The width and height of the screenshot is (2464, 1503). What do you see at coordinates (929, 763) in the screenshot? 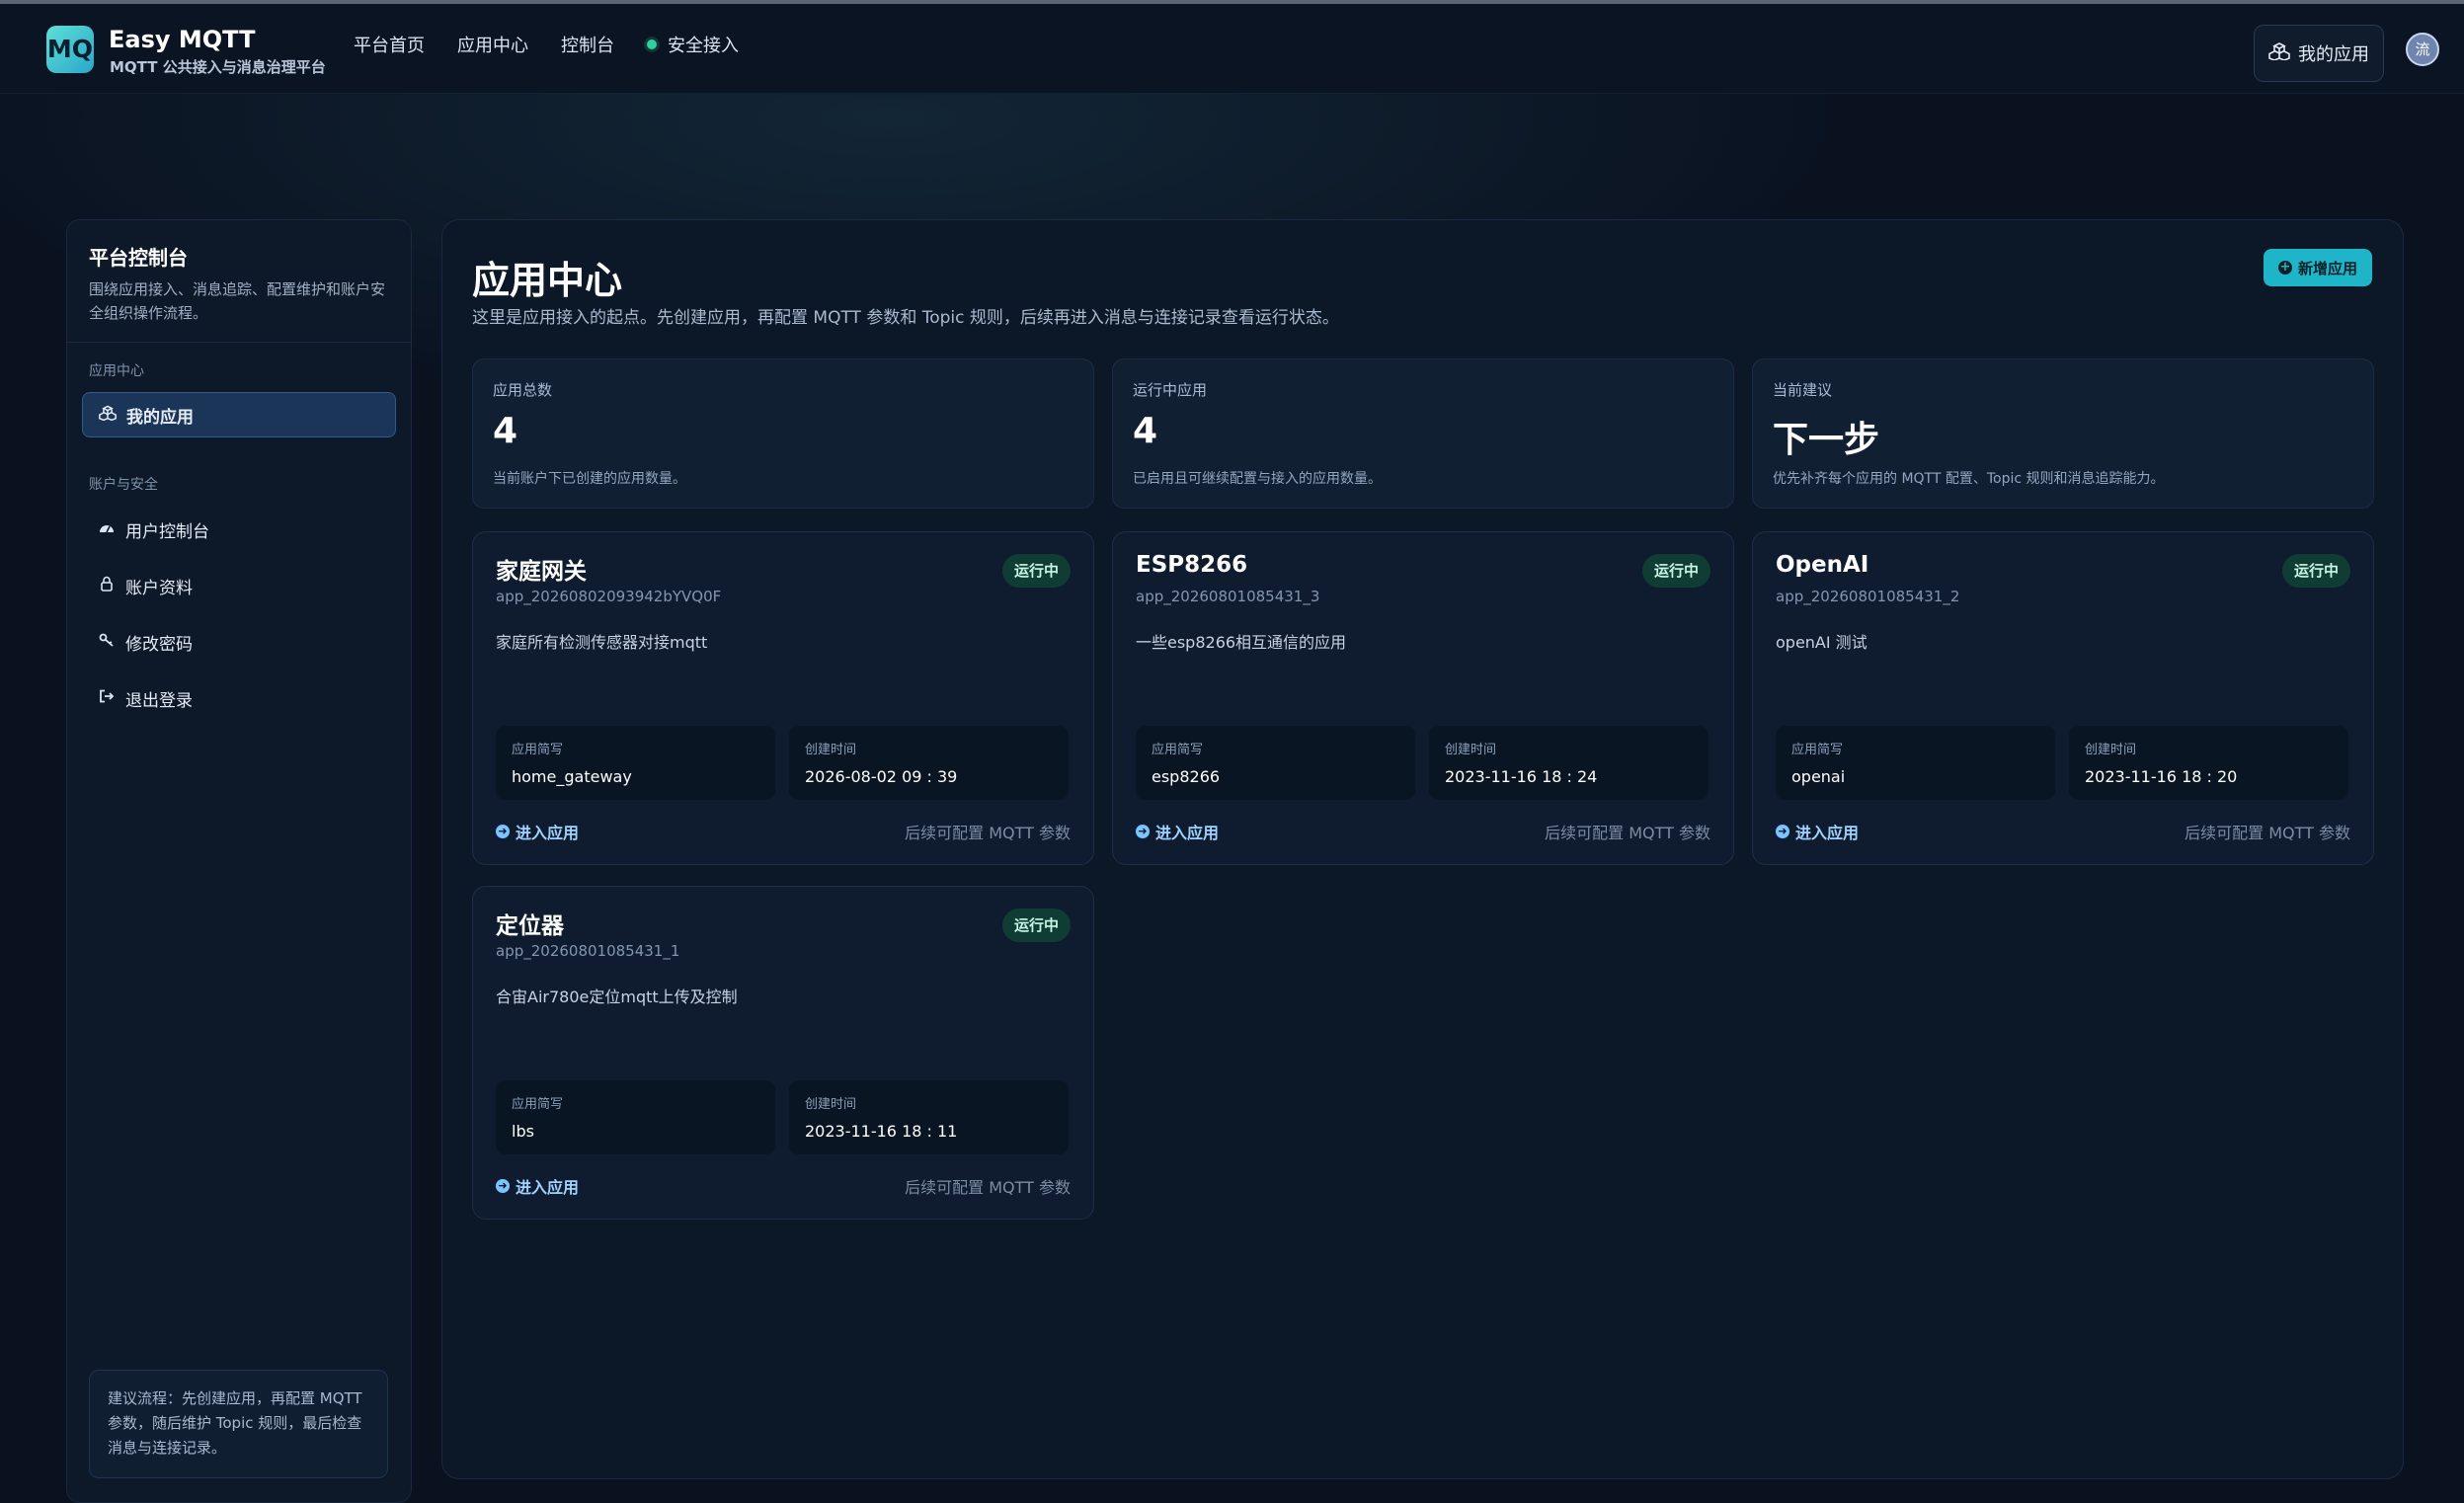
I see `meta-created-time: 创建时间 2026-08-02 09 : 39` at bounding box center [929, 763].